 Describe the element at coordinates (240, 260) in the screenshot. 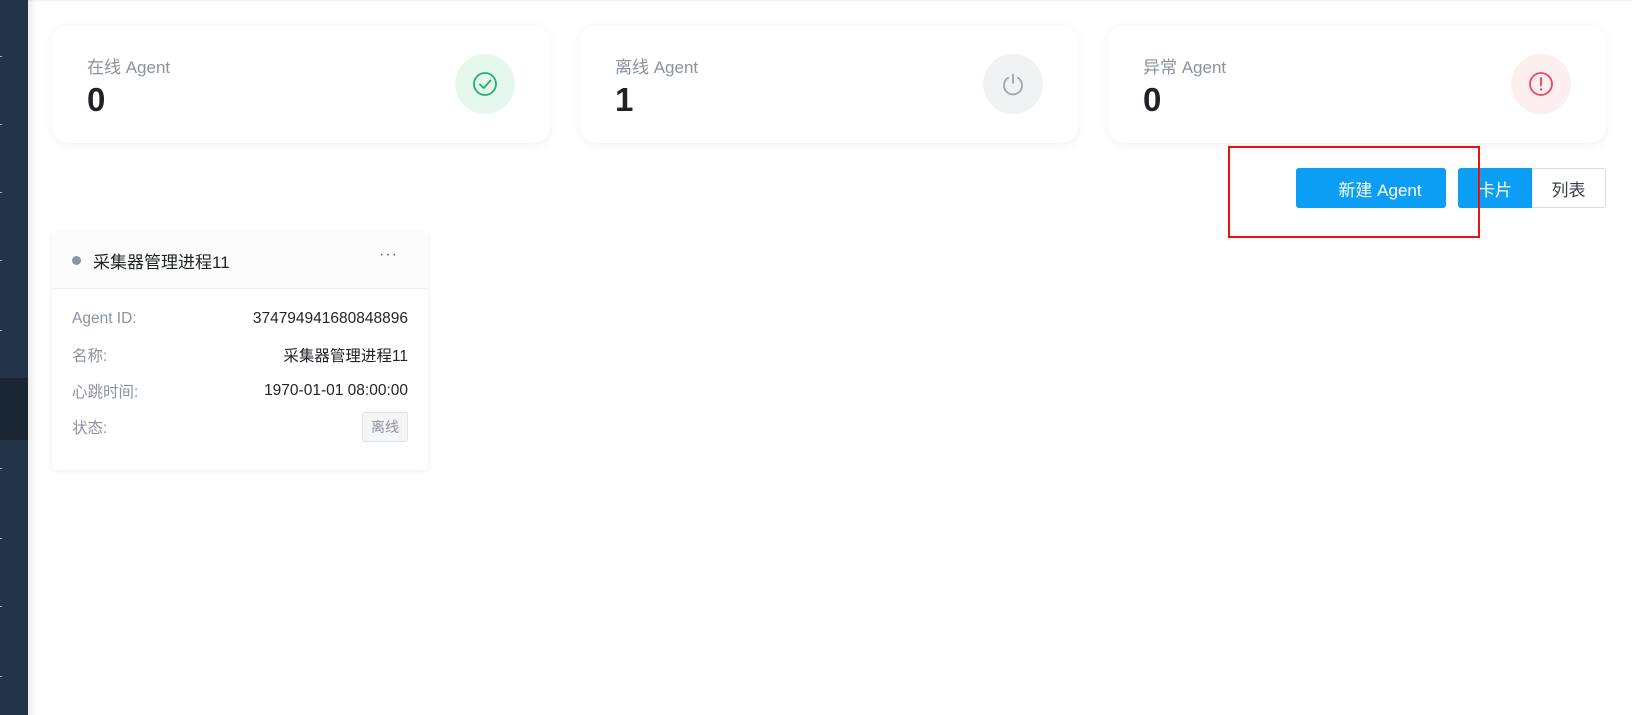

I see `agent-card-header: 采集器管理进程11 ···` at that location.